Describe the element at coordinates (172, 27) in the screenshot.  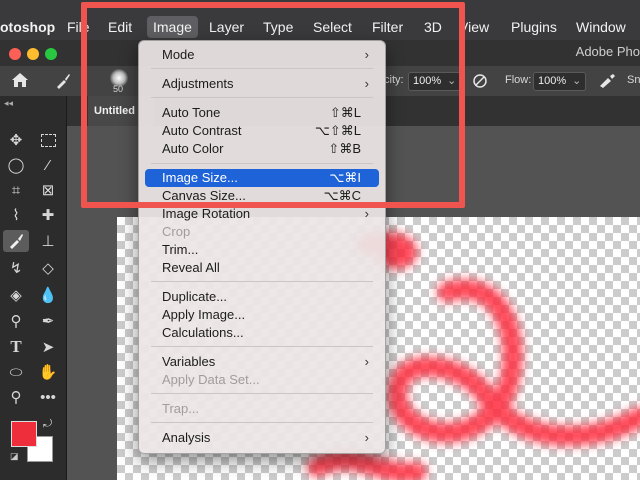
I see `menu-image: Image` at that location.